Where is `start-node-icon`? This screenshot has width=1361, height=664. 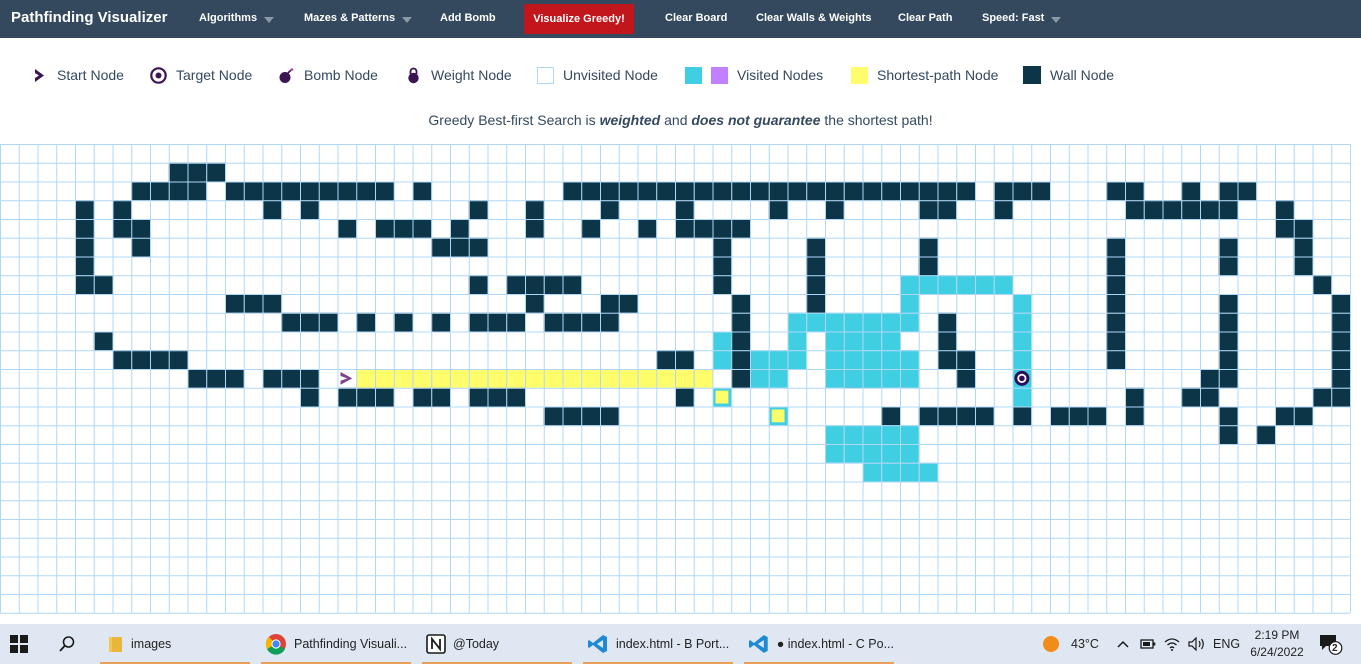
start-node-icon is located at coordinates (346, 378).